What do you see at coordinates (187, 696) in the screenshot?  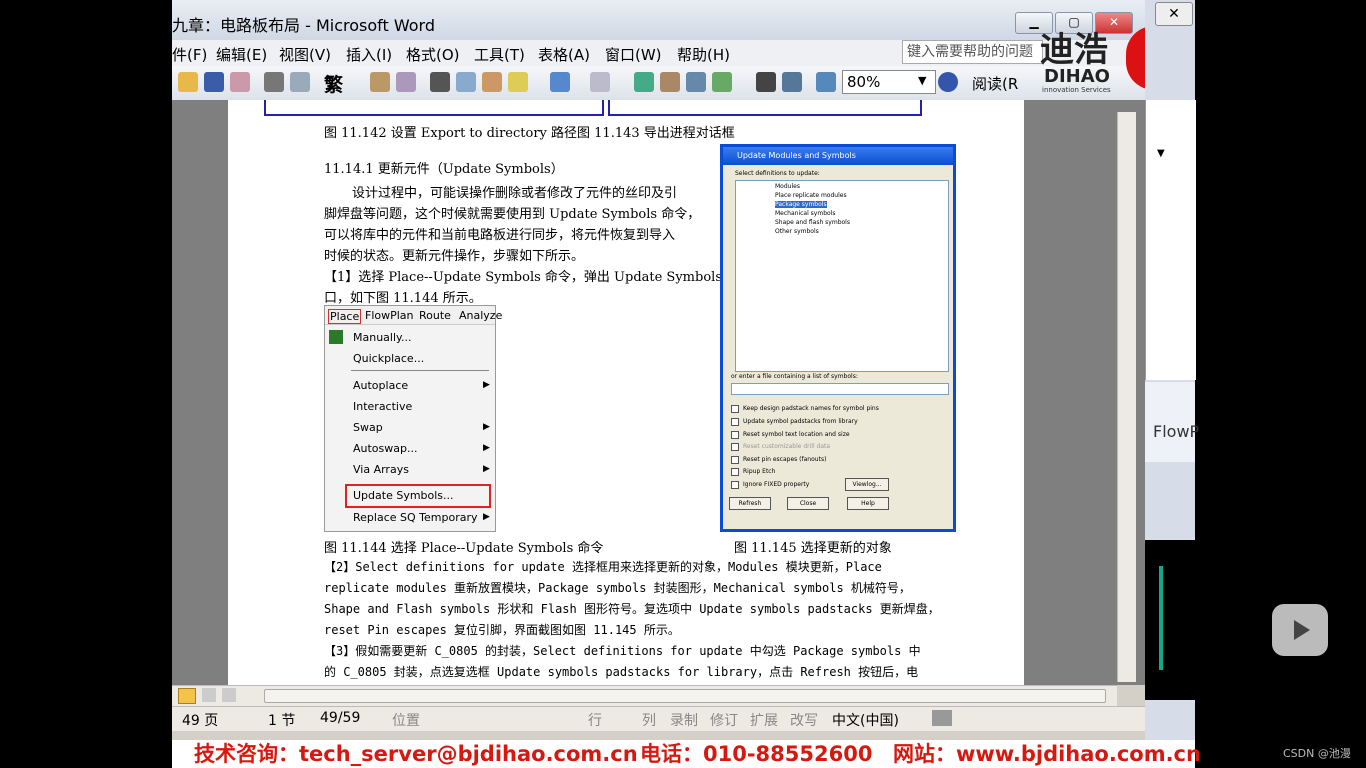 I see `normal-view-icon` at bounding box center [187, 696].